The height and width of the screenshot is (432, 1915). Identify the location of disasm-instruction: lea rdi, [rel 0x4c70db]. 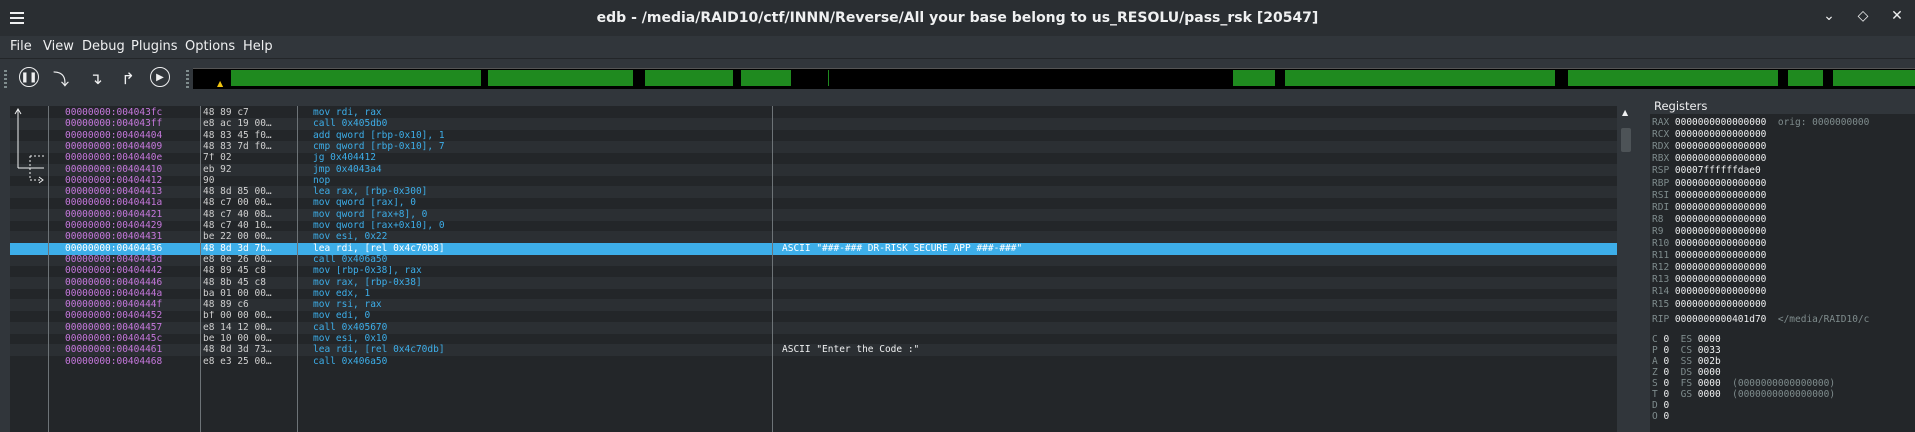
(379, 350).